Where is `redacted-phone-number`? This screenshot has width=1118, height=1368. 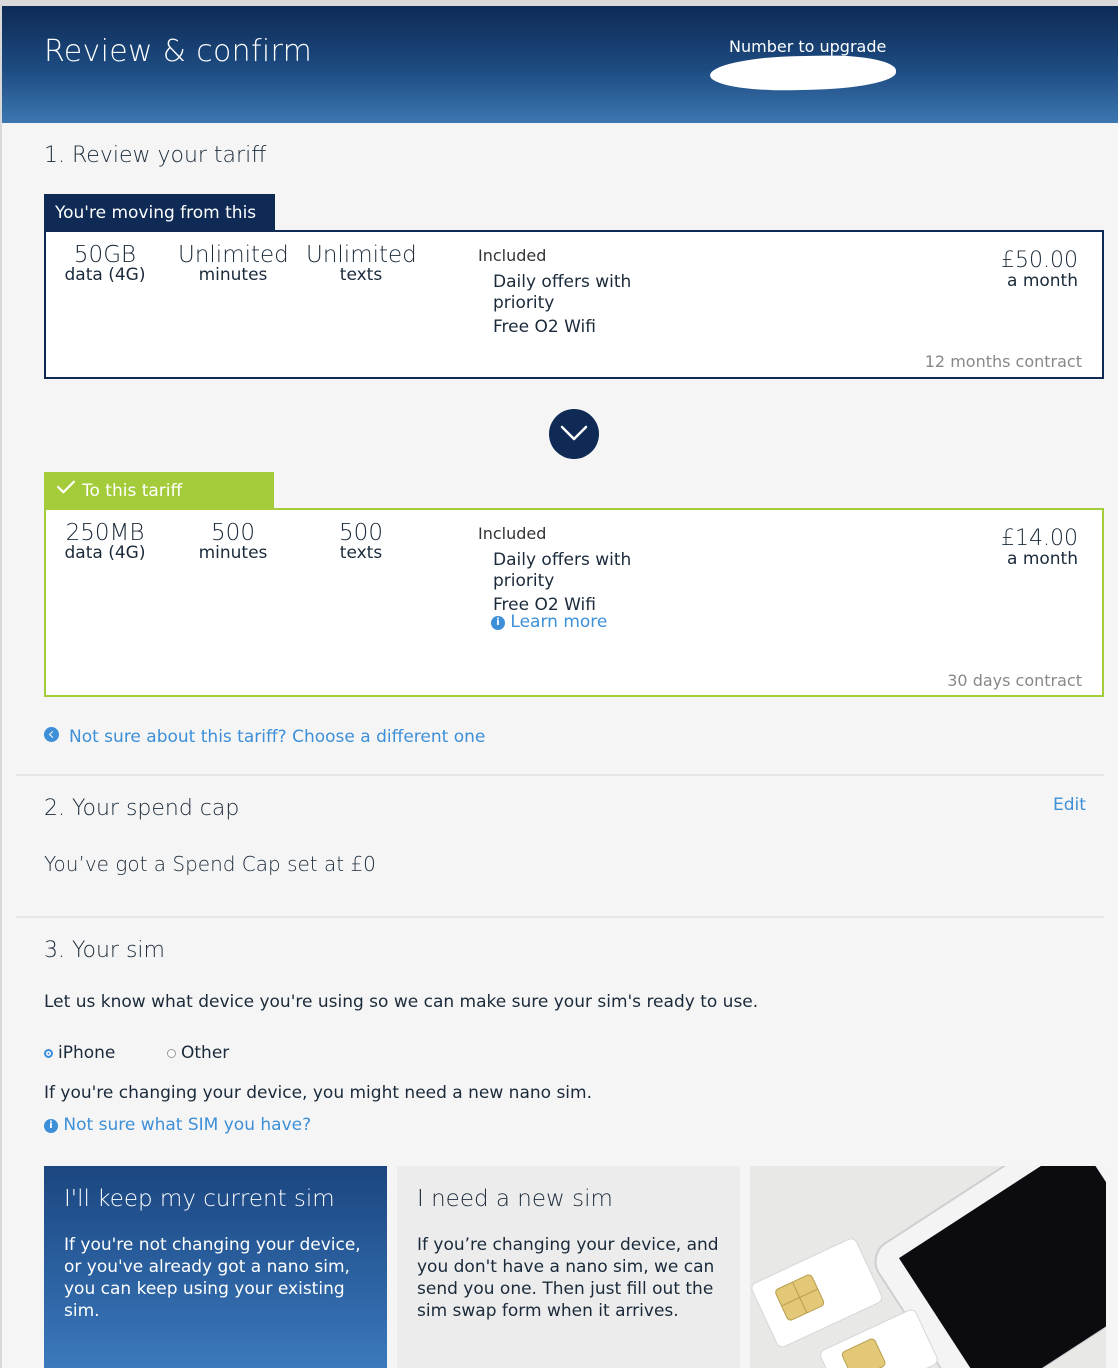 redacted-phone-number is located at coordinates (803, 73).